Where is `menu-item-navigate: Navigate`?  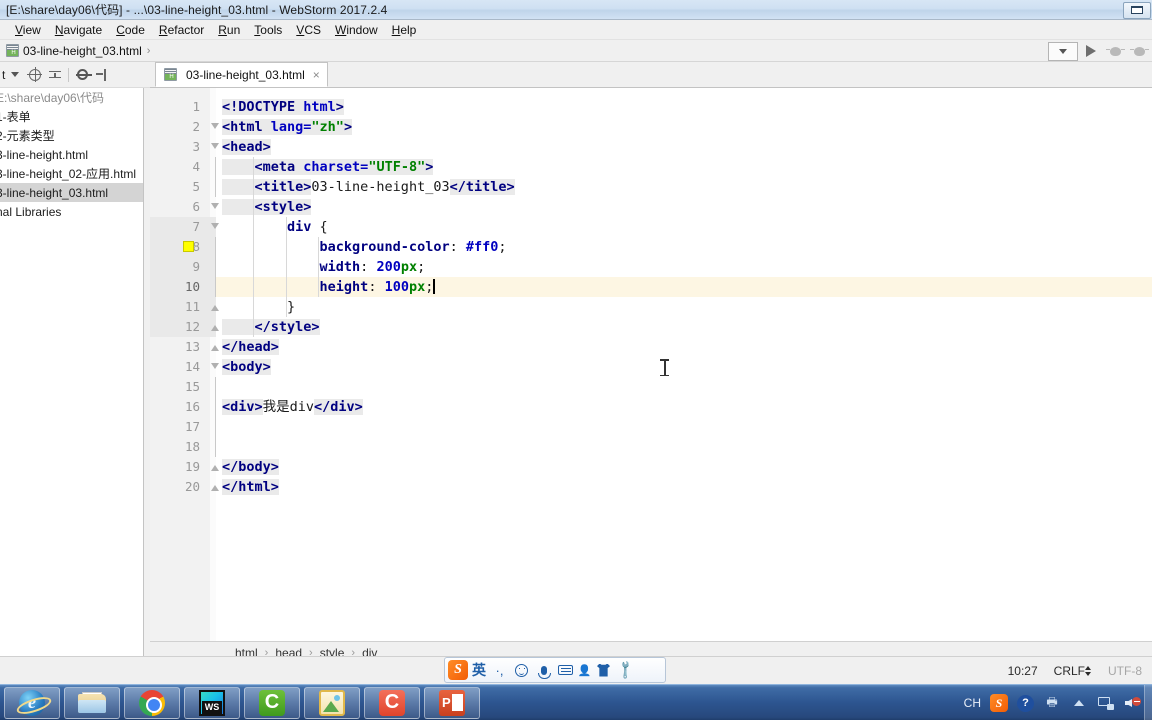
menu-item-navigate: Navigate is located at coordinates (78, 30).